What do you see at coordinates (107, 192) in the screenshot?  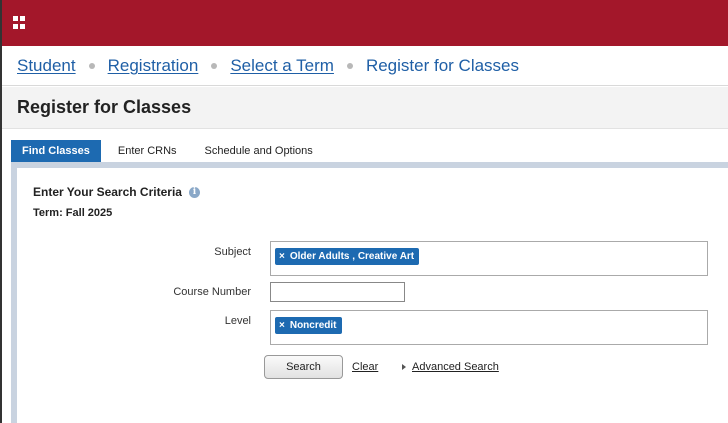 I see `search-criteria-title: Enter Your Search Criteria` at bounding box center [107, 192].